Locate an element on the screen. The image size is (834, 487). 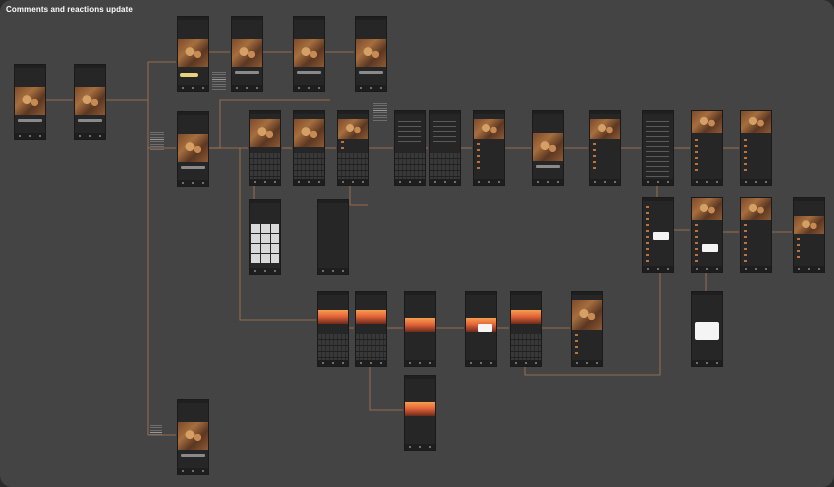
screen-comments-list is located at coordinates (658, 148).